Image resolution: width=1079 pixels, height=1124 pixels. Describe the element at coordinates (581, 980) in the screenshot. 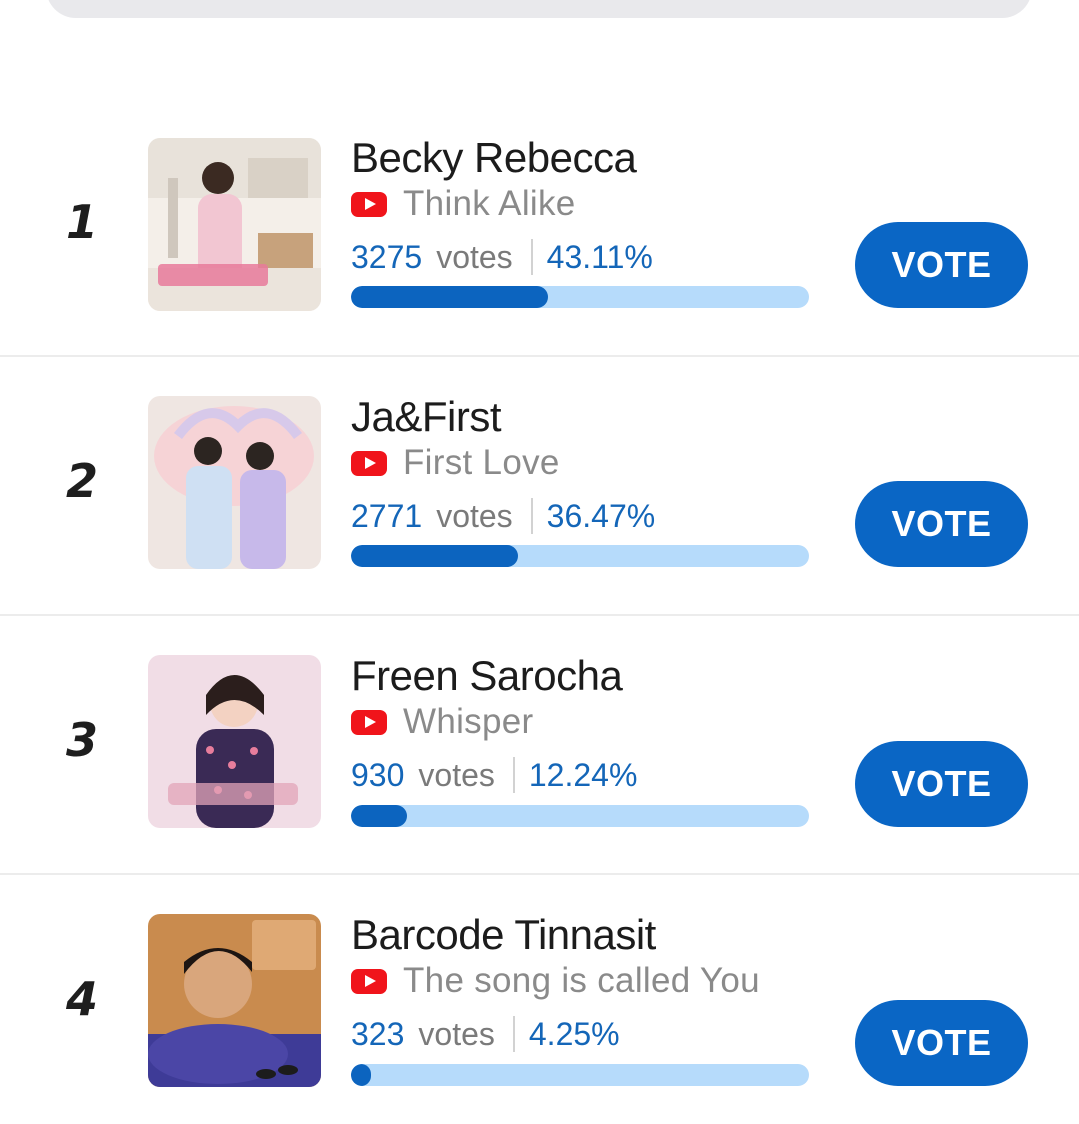

I see `song-title: The song is called You` at that location.